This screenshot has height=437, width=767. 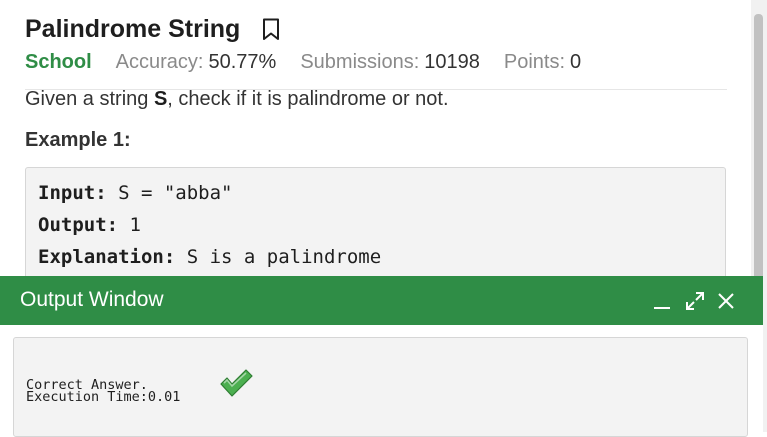 I want to click on explanation-label: Explanation:, so click(x=107, y=257).